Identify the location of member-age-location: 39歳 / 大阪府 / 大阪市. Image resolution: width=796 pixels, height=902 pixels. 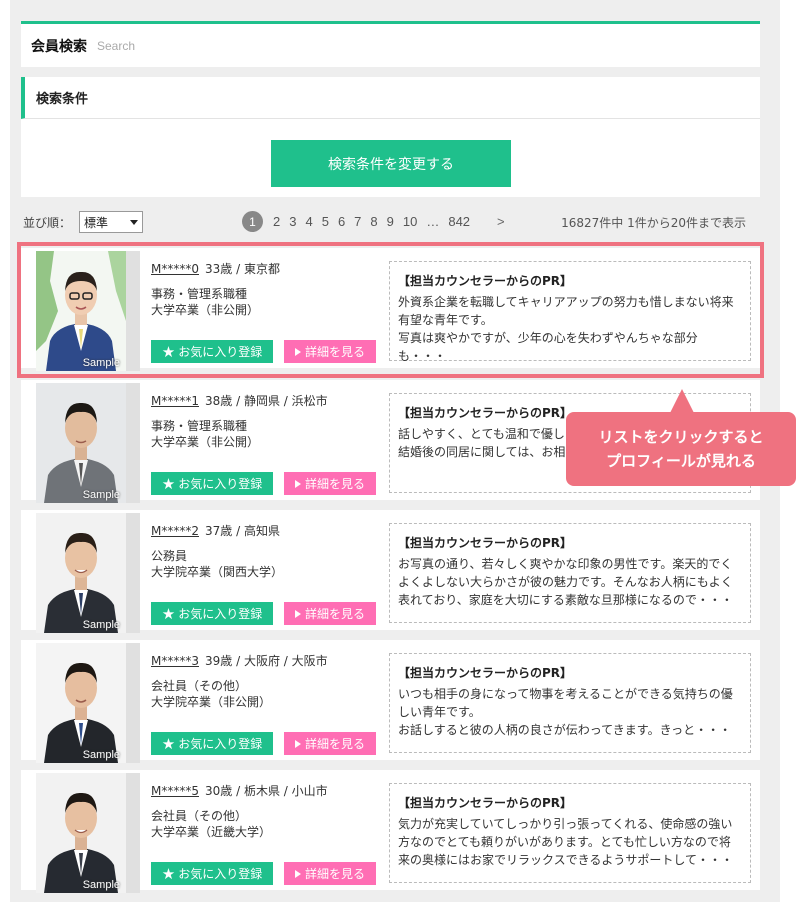
(266, 661).